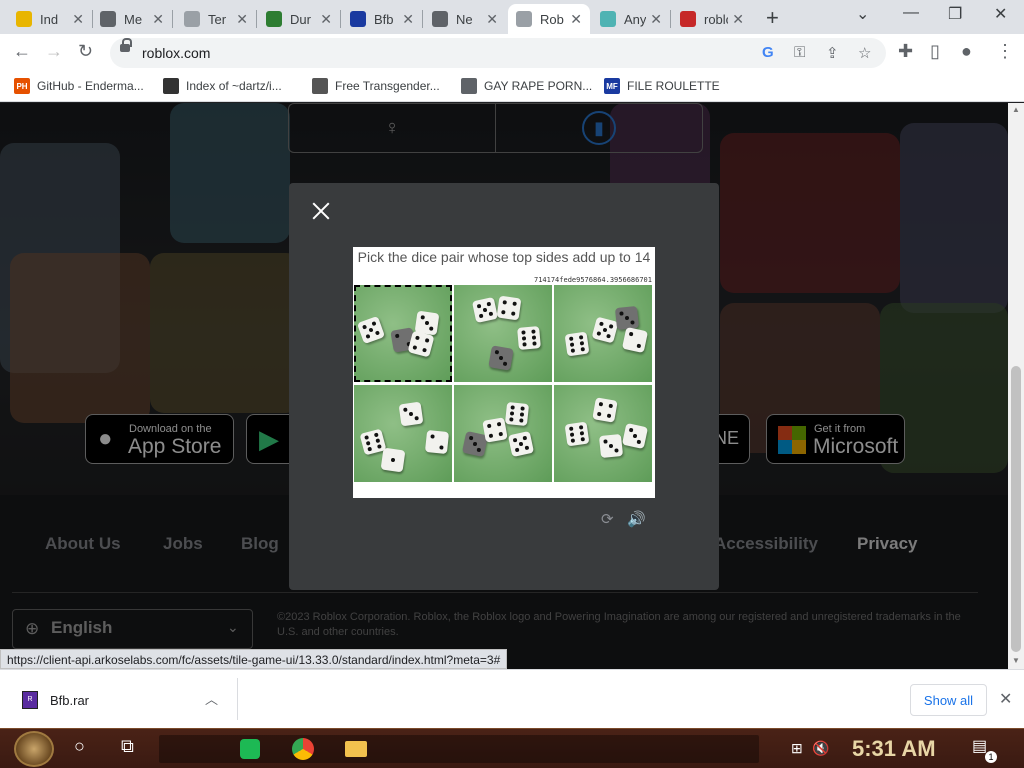 The width and height of the screenshot is (1024, 768). I want to click on audio-icon: 🔊, so click(636, 519).